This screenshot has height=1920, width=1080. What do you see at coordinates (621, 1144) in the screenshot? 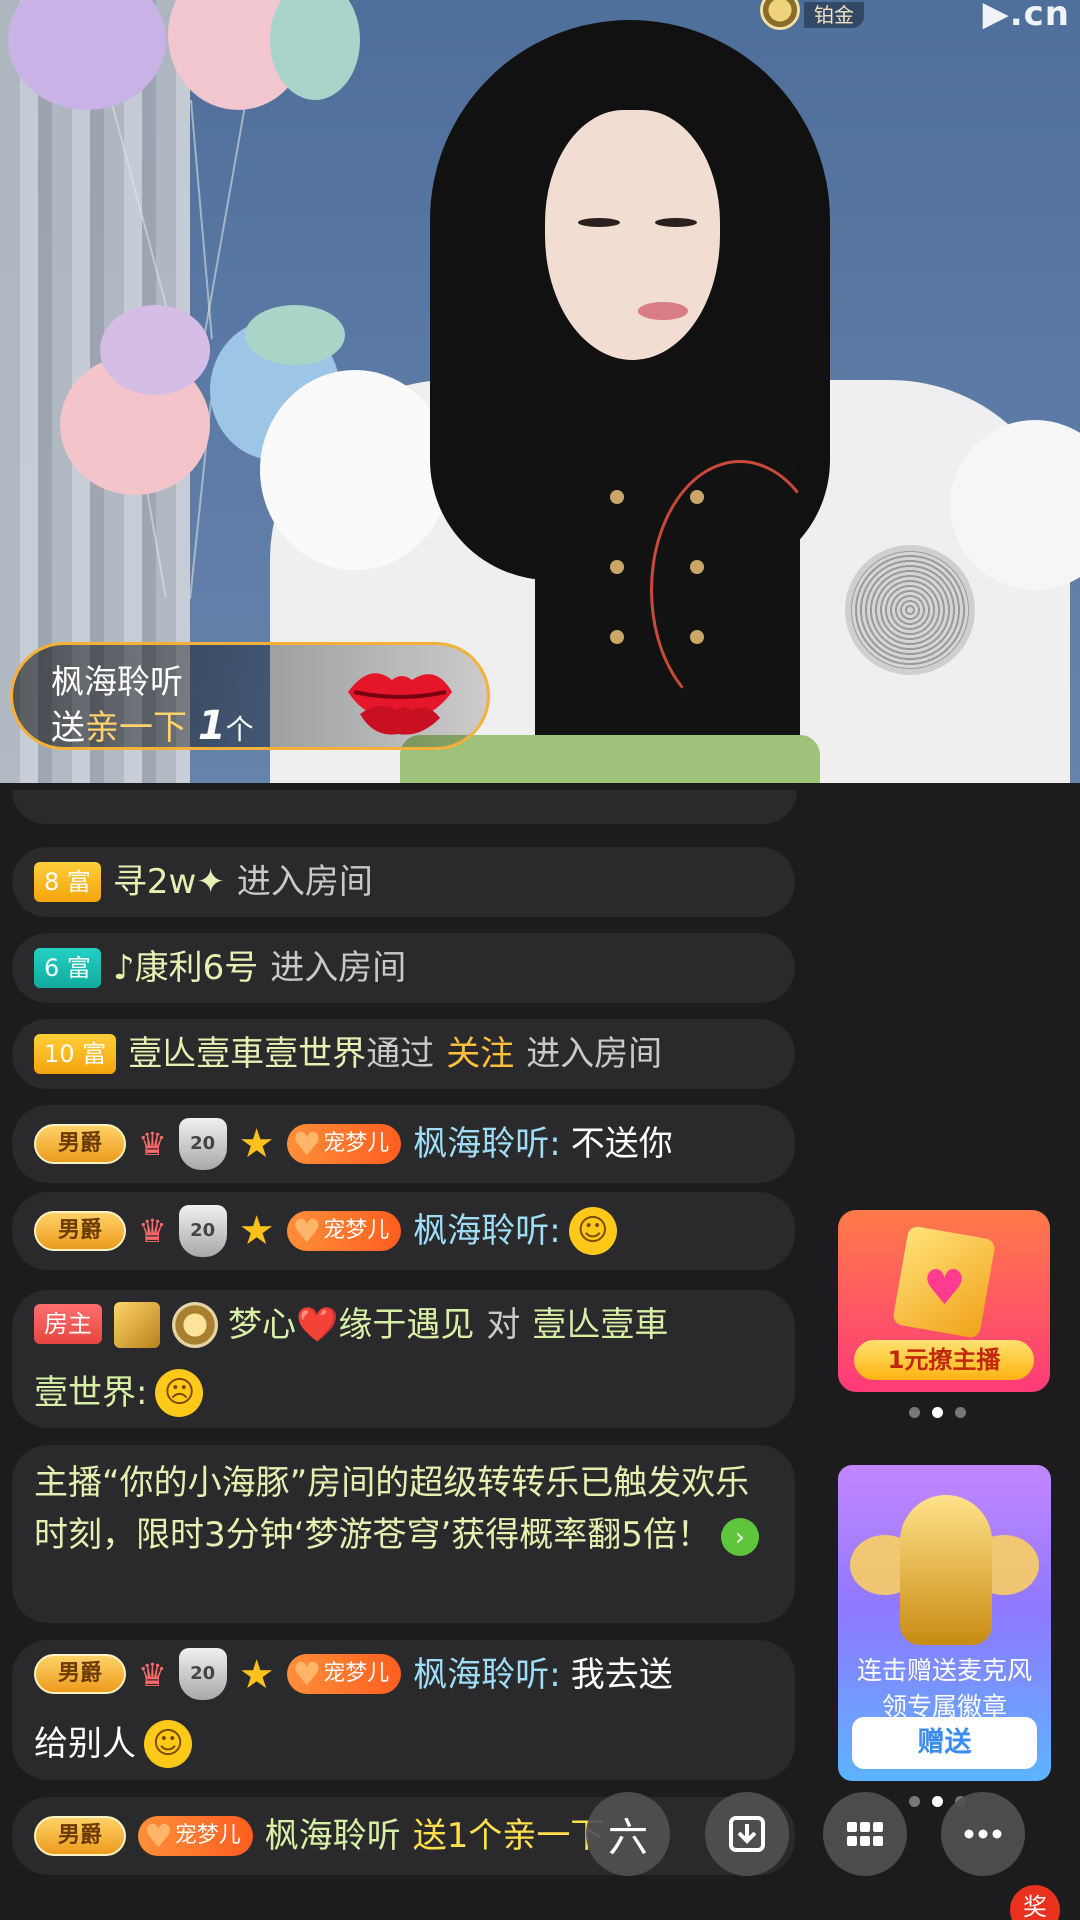
I see `message-text: 不送你` at bounding box center [621, 1144].